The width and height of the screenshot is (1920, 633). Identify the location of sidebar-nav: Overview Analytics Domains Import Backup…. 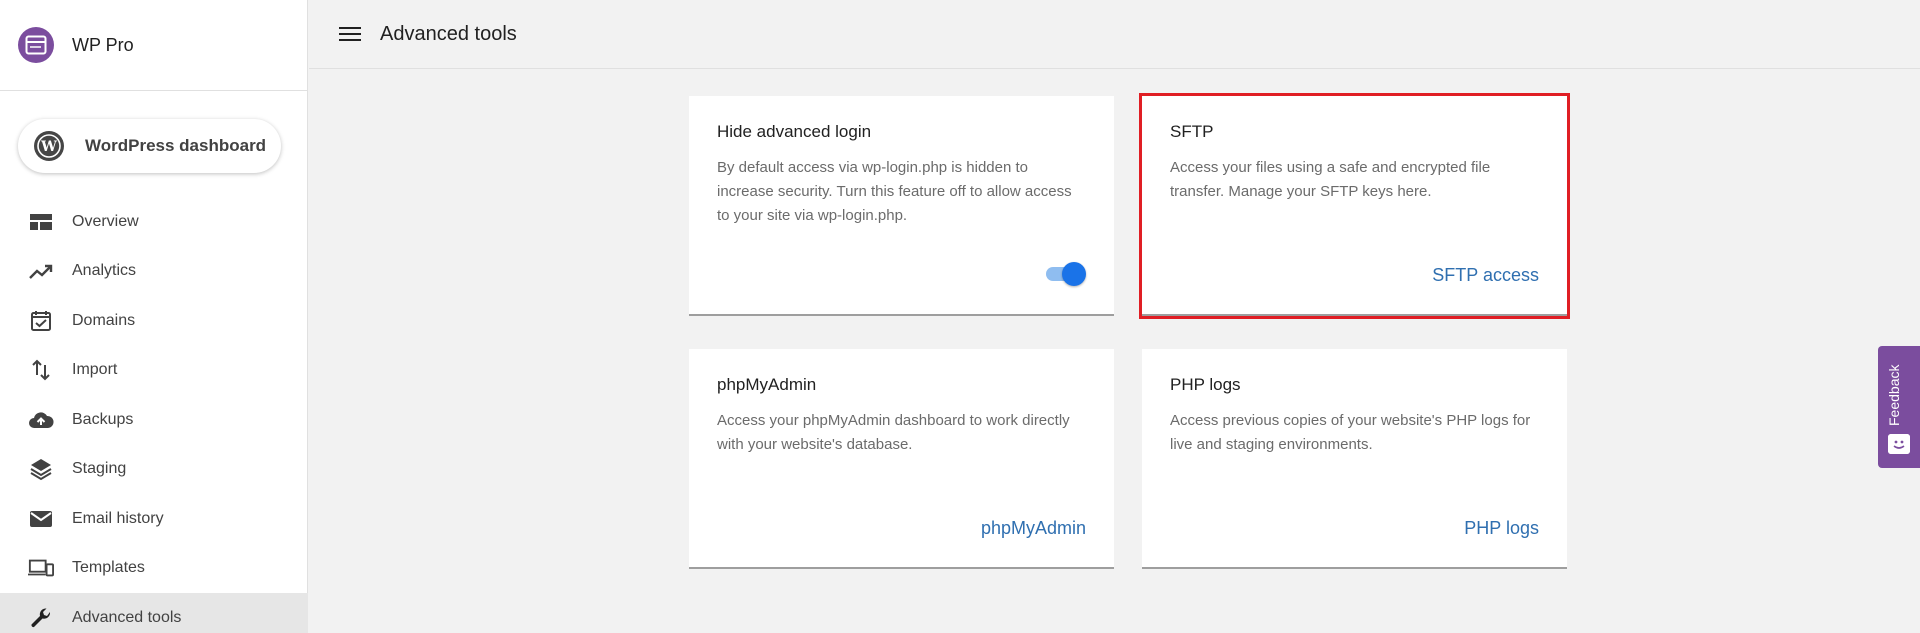
(154, 415).